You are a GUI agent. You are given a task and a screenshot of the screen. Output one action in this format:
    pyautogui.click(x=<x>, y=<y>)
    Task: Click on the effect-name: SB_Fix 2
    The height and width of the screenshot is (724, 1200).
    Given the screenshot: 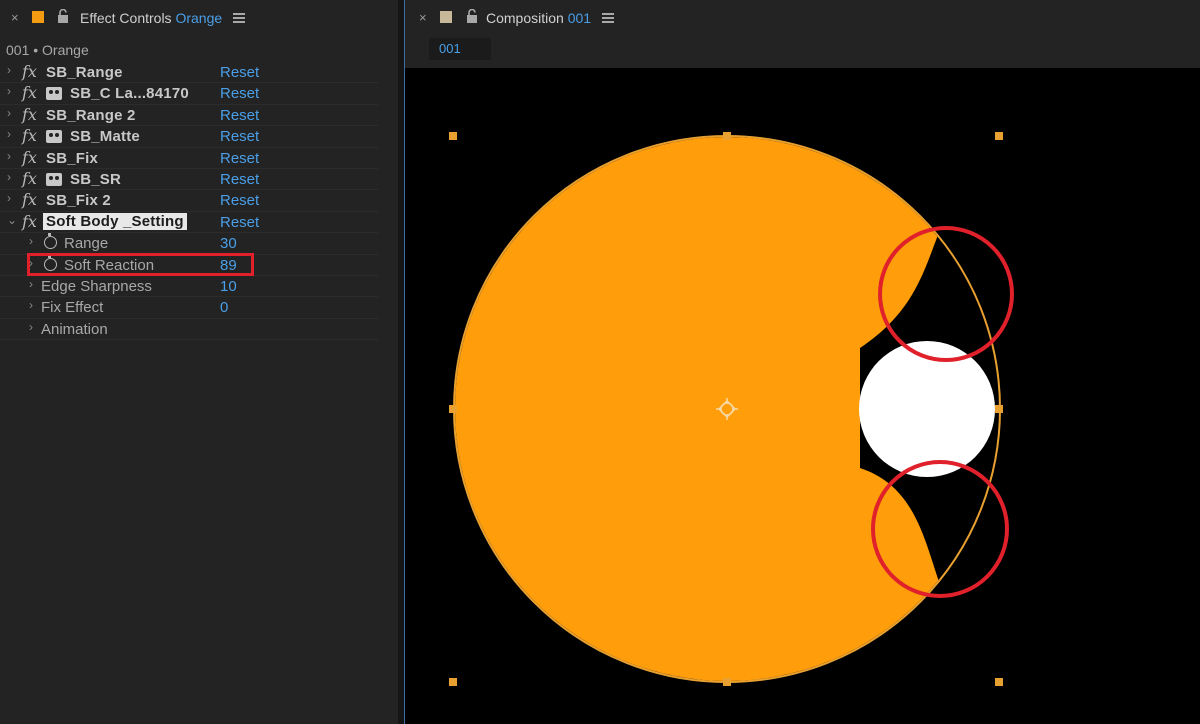 What is the action you would take?
    pyautogui.click(x=78, y=201)
    